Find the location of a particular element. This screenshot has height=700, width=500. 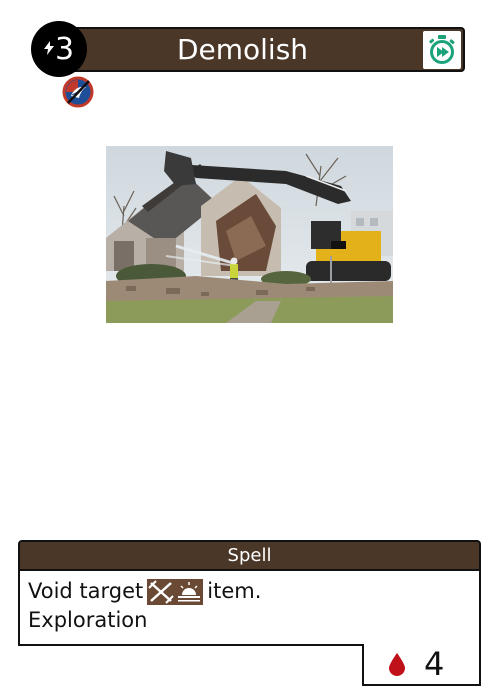

card-title-bar: Demolish is located at coordinates (262, 49).